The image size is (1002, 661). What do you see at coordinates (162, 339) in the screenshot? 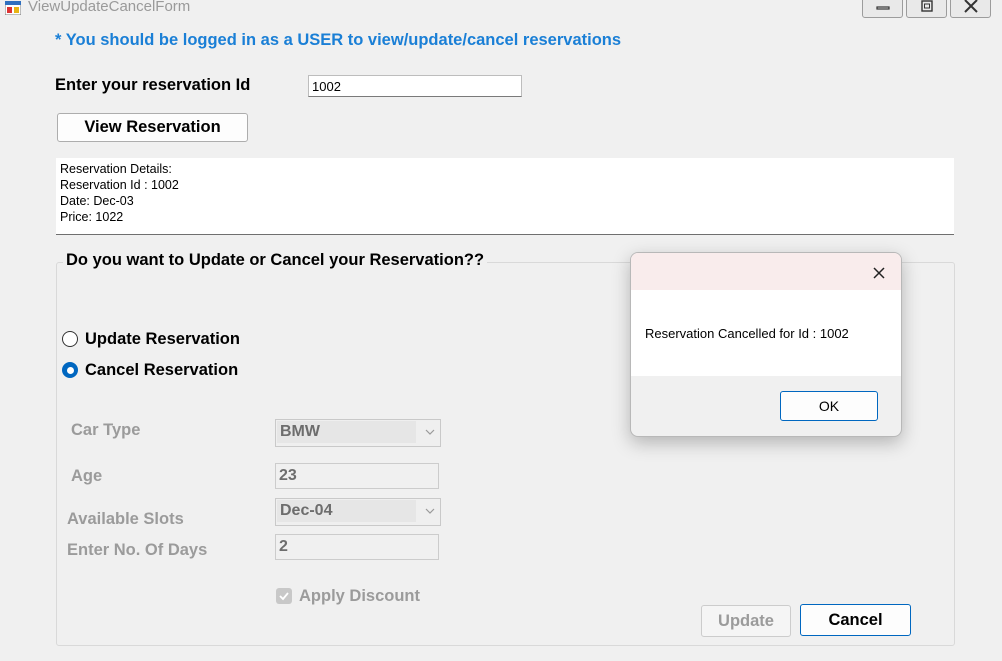
I see `update-reservation-label: Update Reservation` at bounding box center [162, 339].